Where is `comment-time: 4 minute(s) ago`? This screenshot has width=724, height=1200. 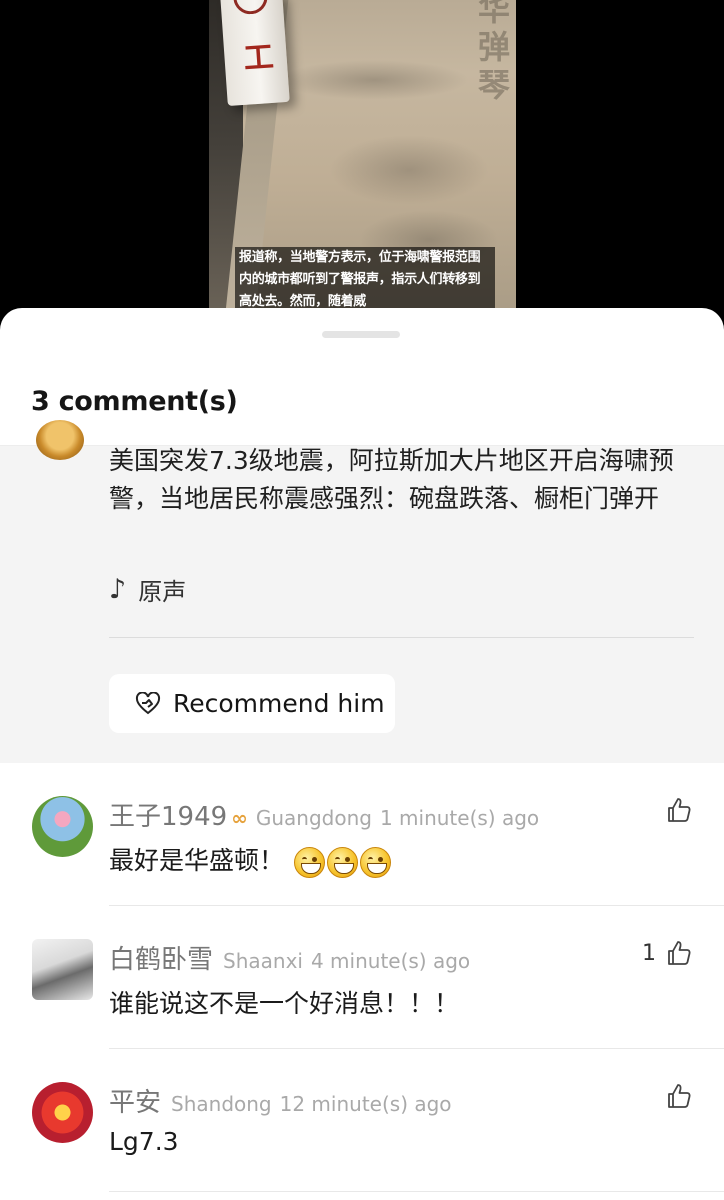
comment-time: 4 minute(s) ago is located at coordinates (390, 961).